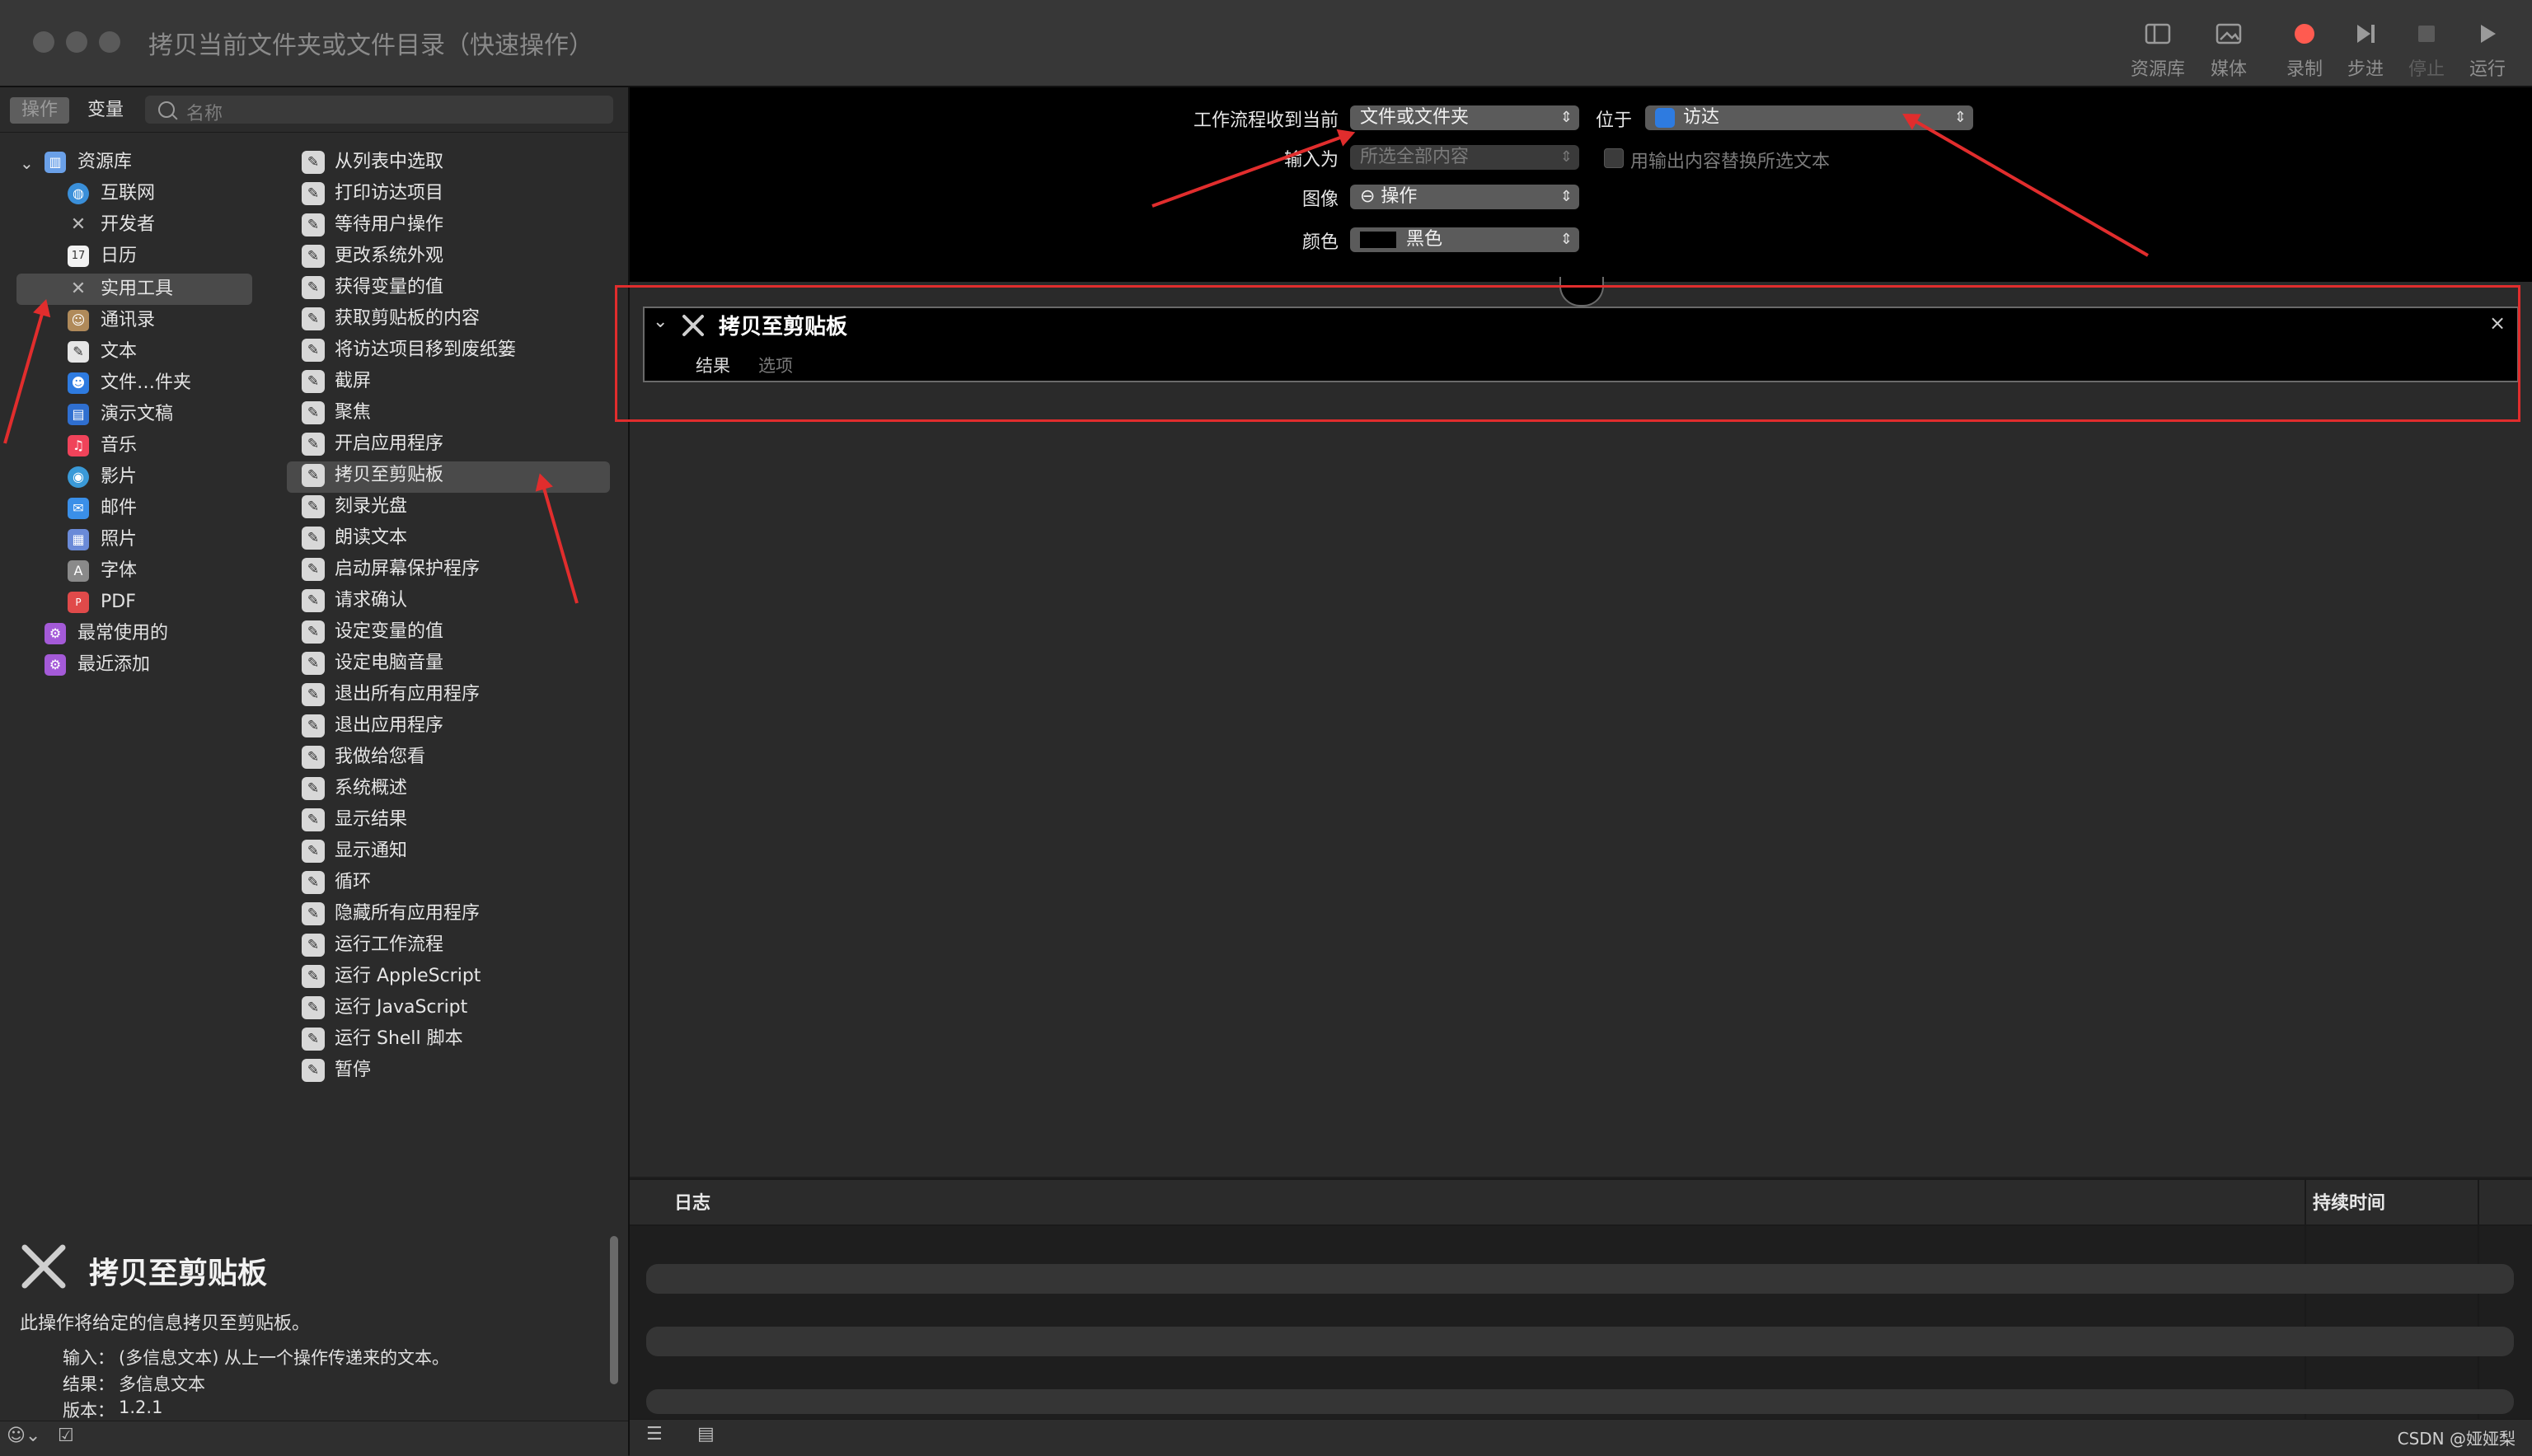 This screenshot has width=2532, height=1456. Describe the element at coordinates (458, 820) in the screenshot. I see `action-item: ✎ 显示结果` at that location.